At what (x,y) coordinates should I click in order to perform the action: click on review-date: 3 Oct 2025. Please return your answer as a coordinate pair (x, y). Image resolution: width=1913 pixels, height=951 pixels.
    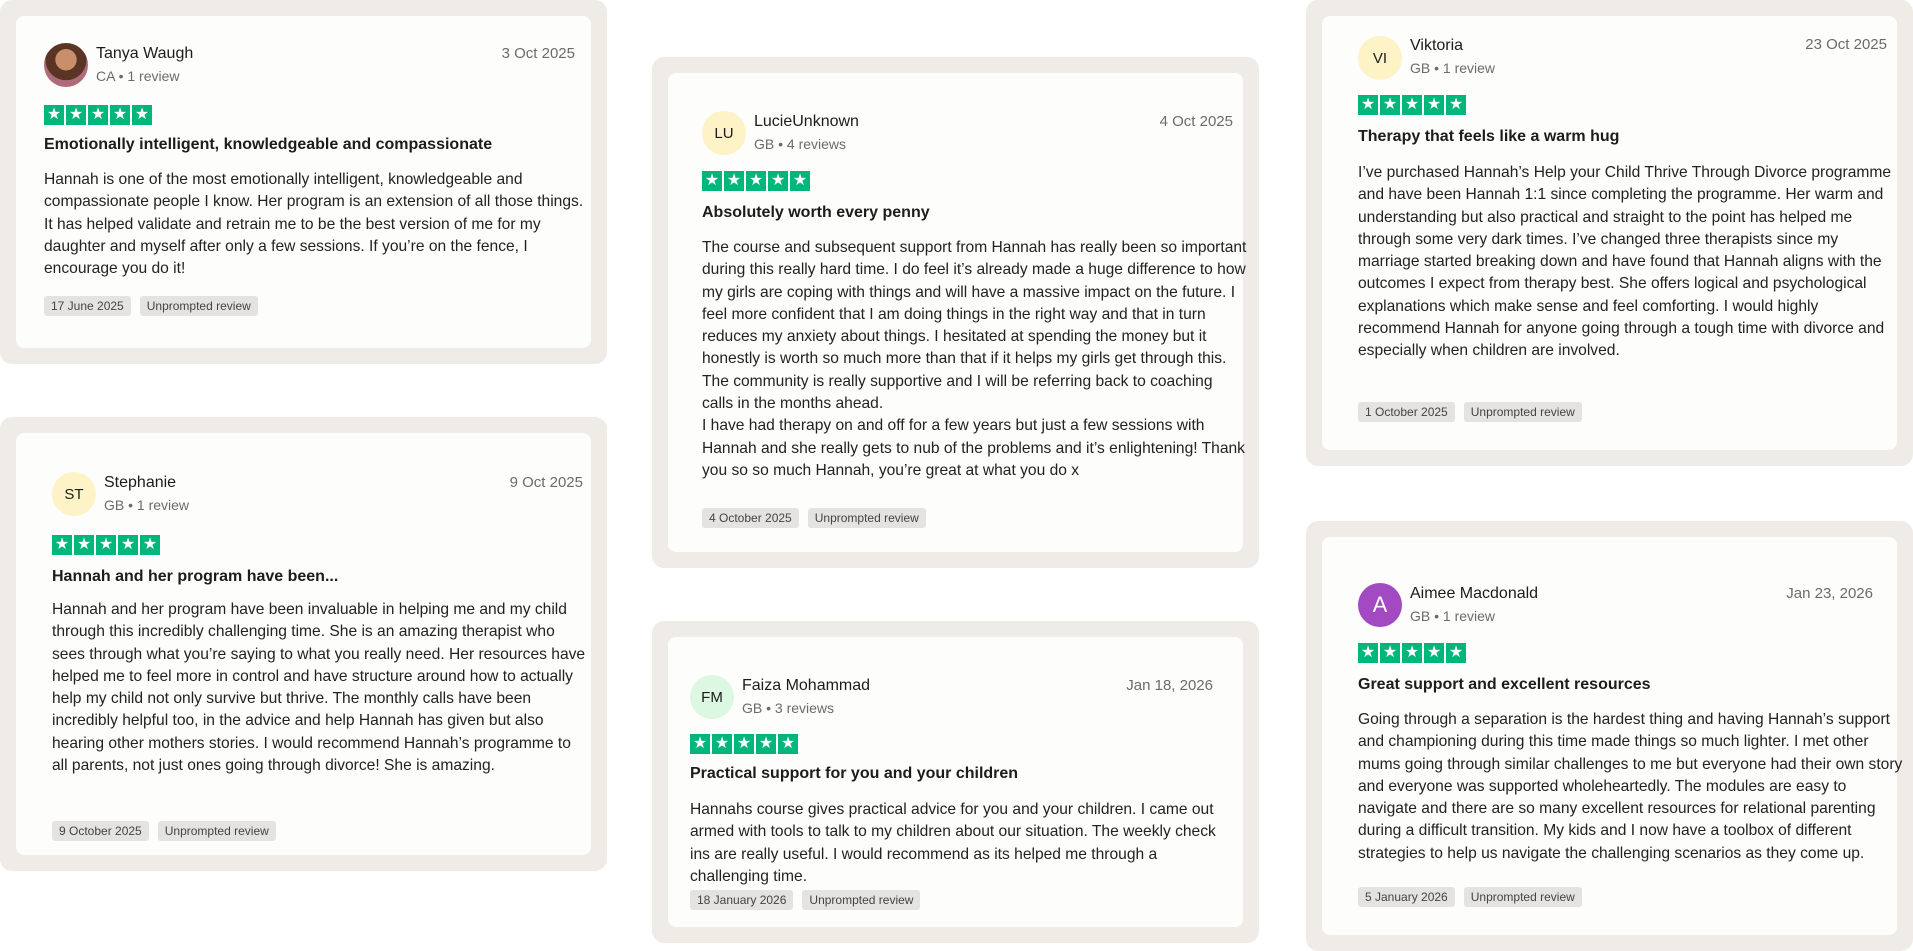
    Looking at the image, I should click on (538, 53).